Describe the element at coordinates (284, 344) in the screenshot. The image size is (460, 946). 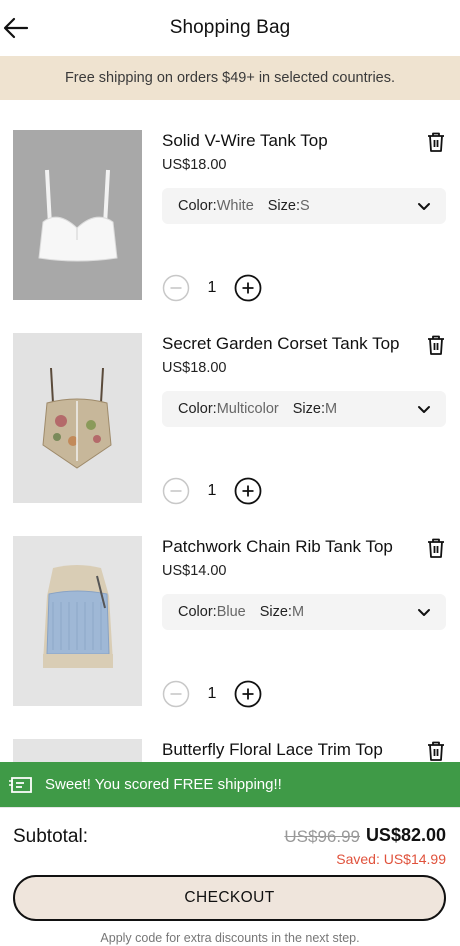
I see `item-title: Secret Garden Corset Tank Top` at that location.